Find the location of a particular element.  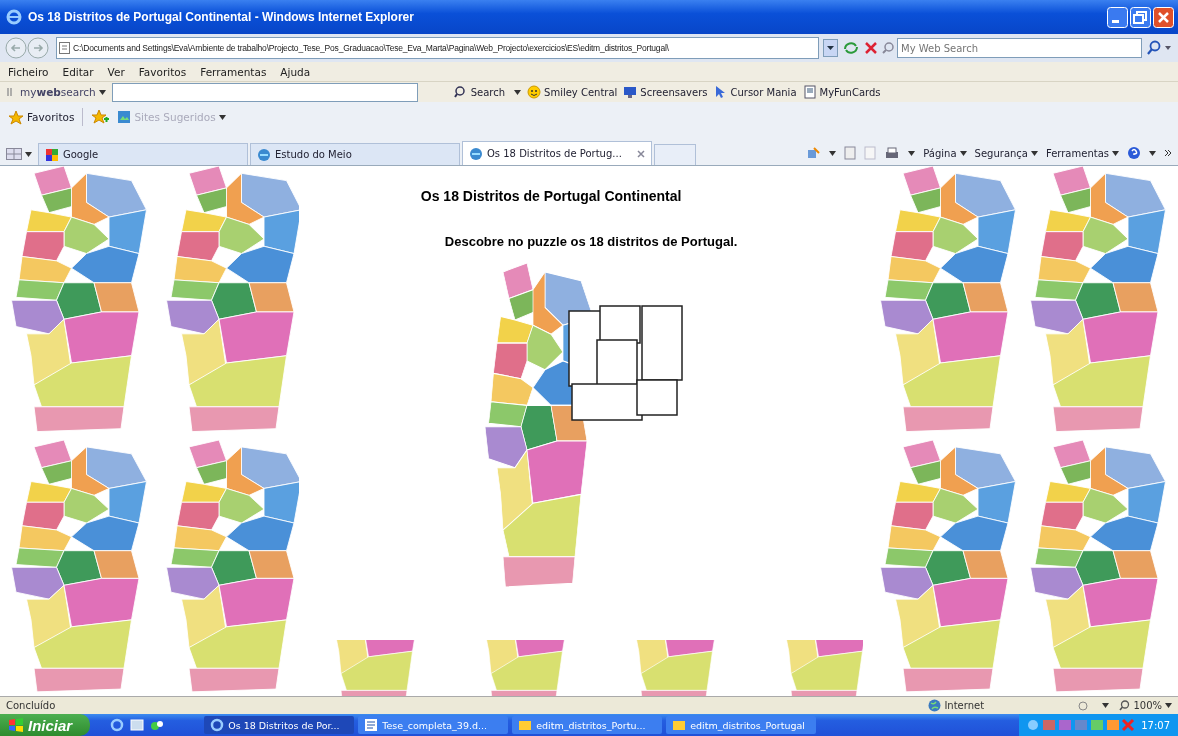

desktop-icon is located at coordinates (137, 725).